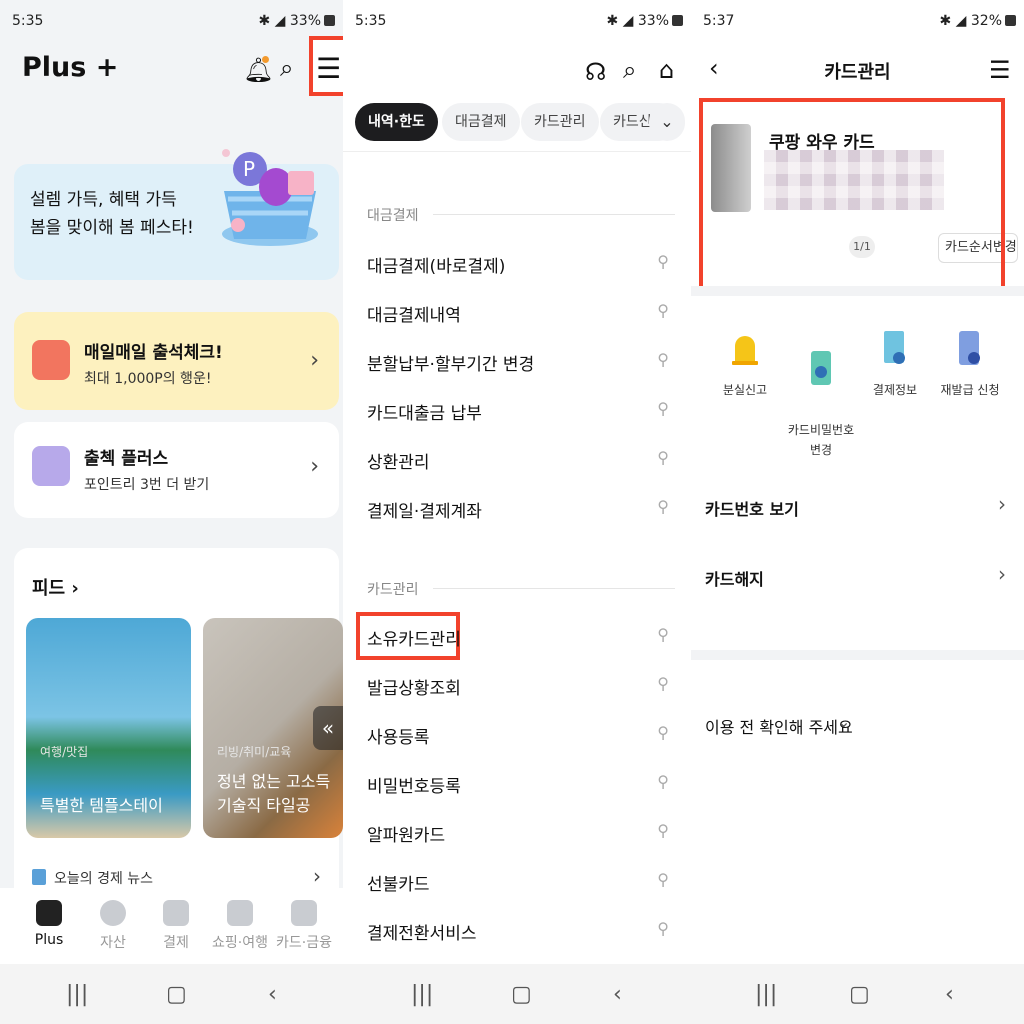 The image size is (1024, 1024). What do you see at coordinates (666, 70) in the screenshot?
I see `home-icon: ⌂` at bounding box center [666, 70].